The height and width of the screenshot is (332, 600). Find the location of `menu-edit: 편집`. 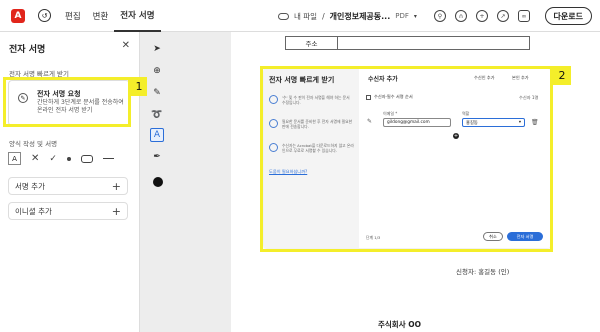

menu-edit: 편집 is located at coordinates (73, 16).